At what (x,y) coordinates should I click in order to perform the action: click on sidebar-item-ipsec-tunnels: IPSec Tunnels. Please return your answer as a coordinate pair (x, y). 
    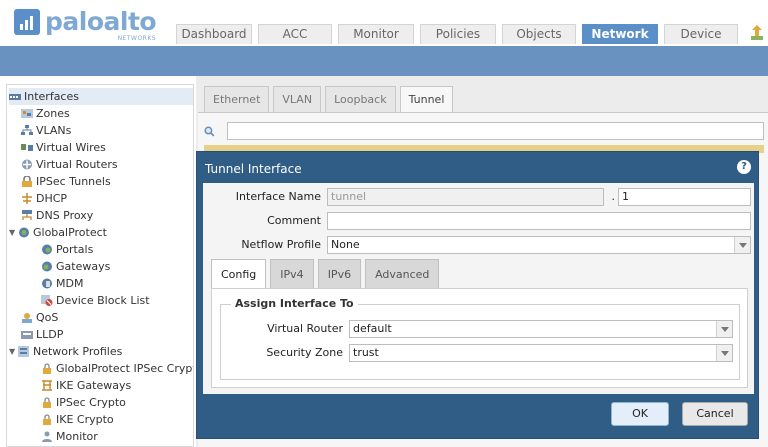
    Looking at the image, I should click on (66, 181).